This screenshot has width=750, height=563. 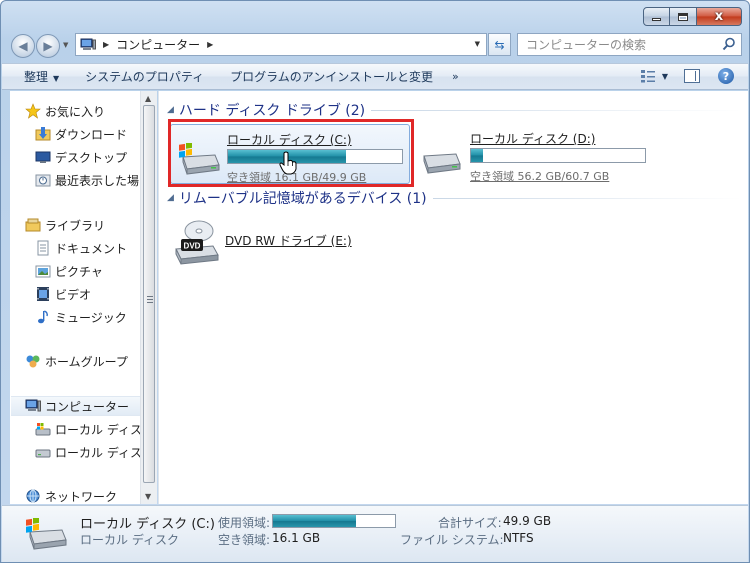 What do you see at coordinates (656, 16) in the screenshot?
I see `minimize-button` at bounding box center [656, 16].